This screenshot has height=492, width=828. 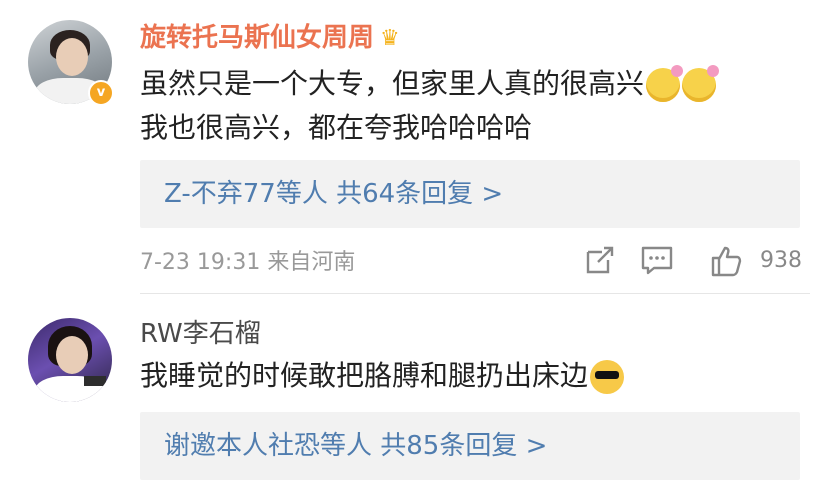 I want to click on username: 旋转托马斯仙女周周 ♛, so click(x=270, y=38).